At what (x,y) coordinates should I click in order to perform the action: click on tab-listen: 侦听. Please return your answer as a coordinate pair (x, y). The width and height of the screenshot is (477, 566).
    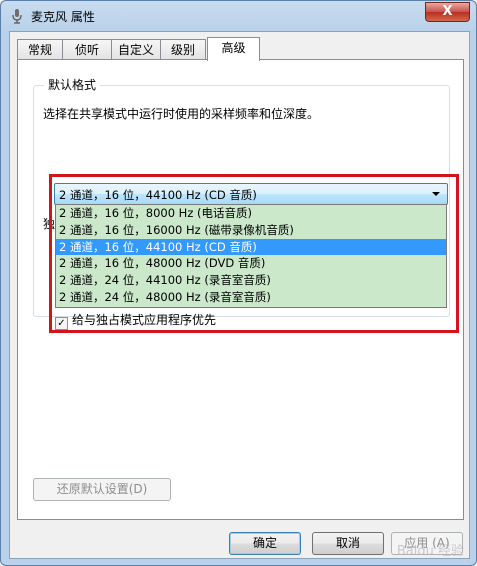
    Looking at the image, I should click on (87, 49).